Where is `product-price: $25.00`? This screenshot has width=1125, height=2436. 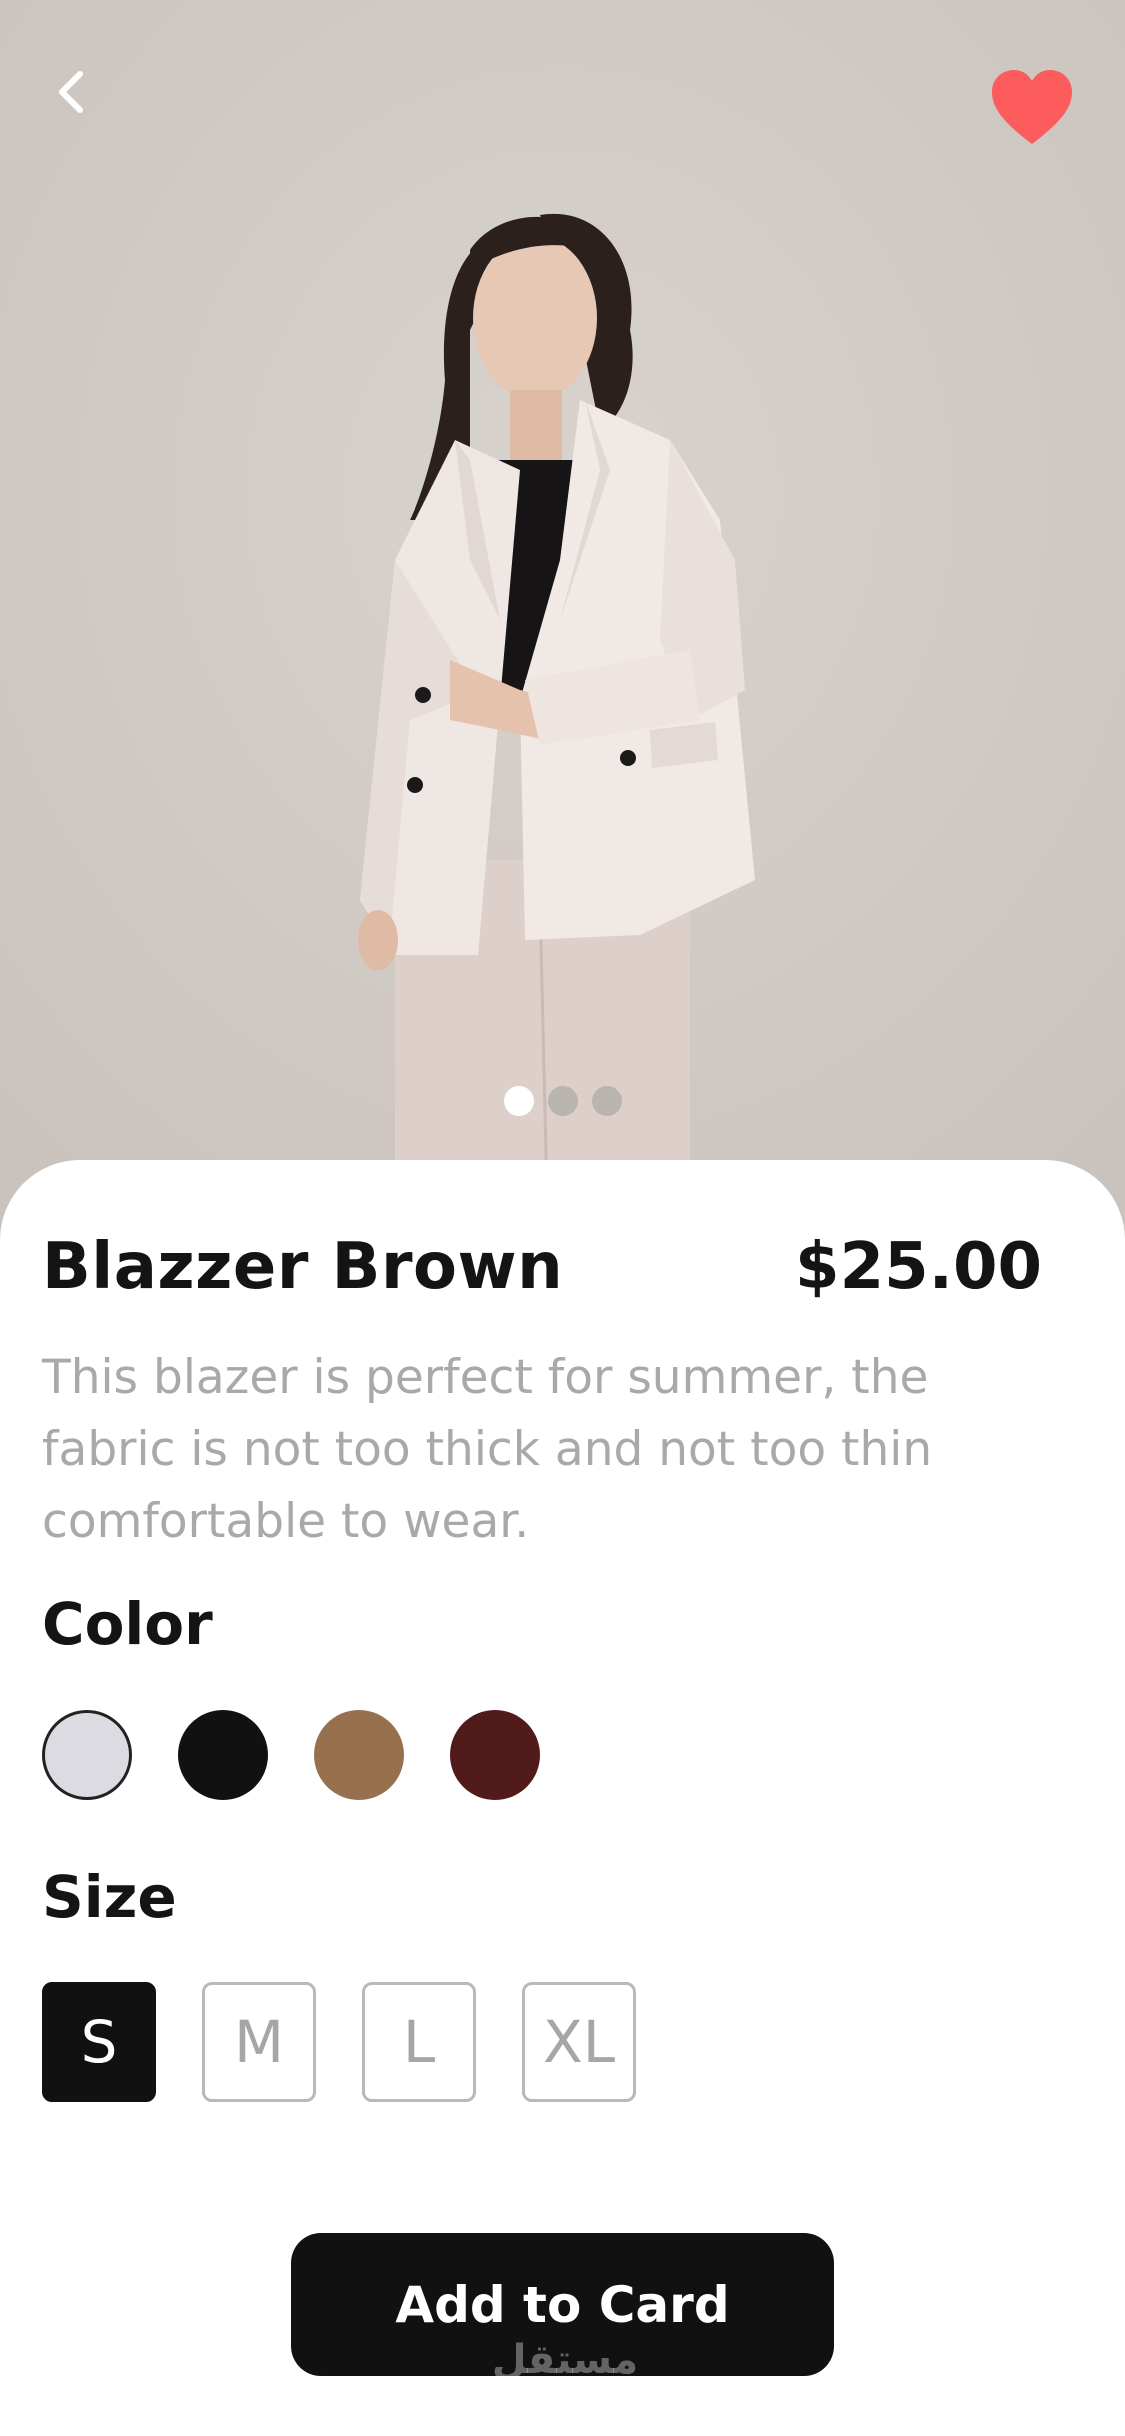 product-price: $25.00 is located at coordinates (918, 1267).